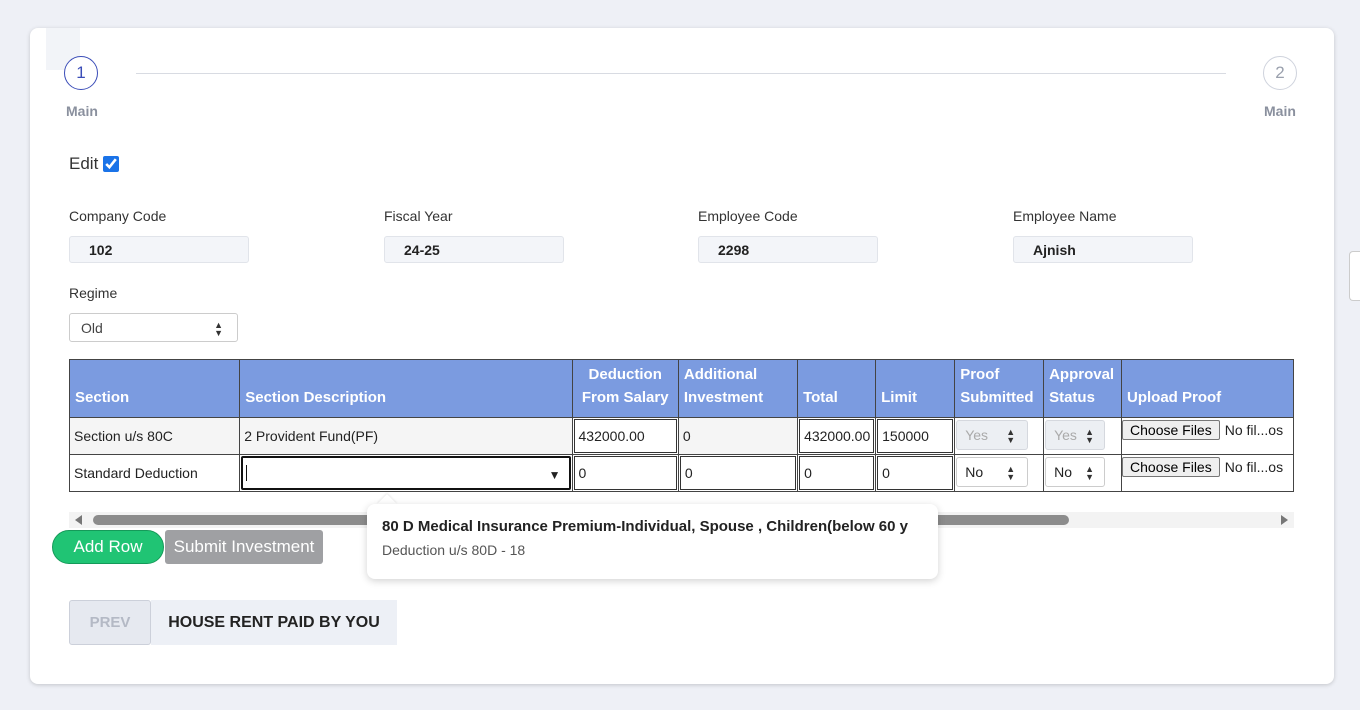 The height and width of the screenshot is (710, 1360). I want to click on approval-status-select: Yes ▲ ▼, so click(1075, 435).